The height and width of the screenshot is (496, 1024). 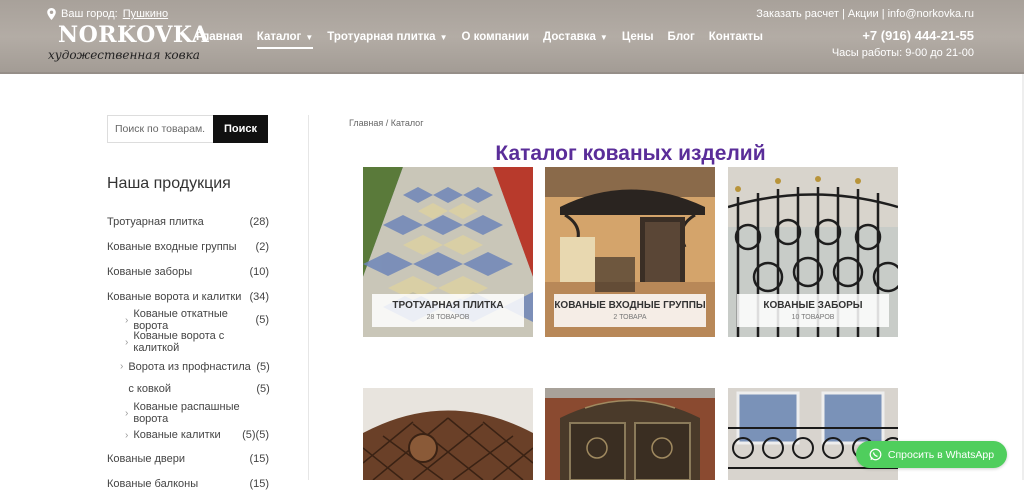 I want to click on category-label: Кованые двери, so click(x=146, y=458).